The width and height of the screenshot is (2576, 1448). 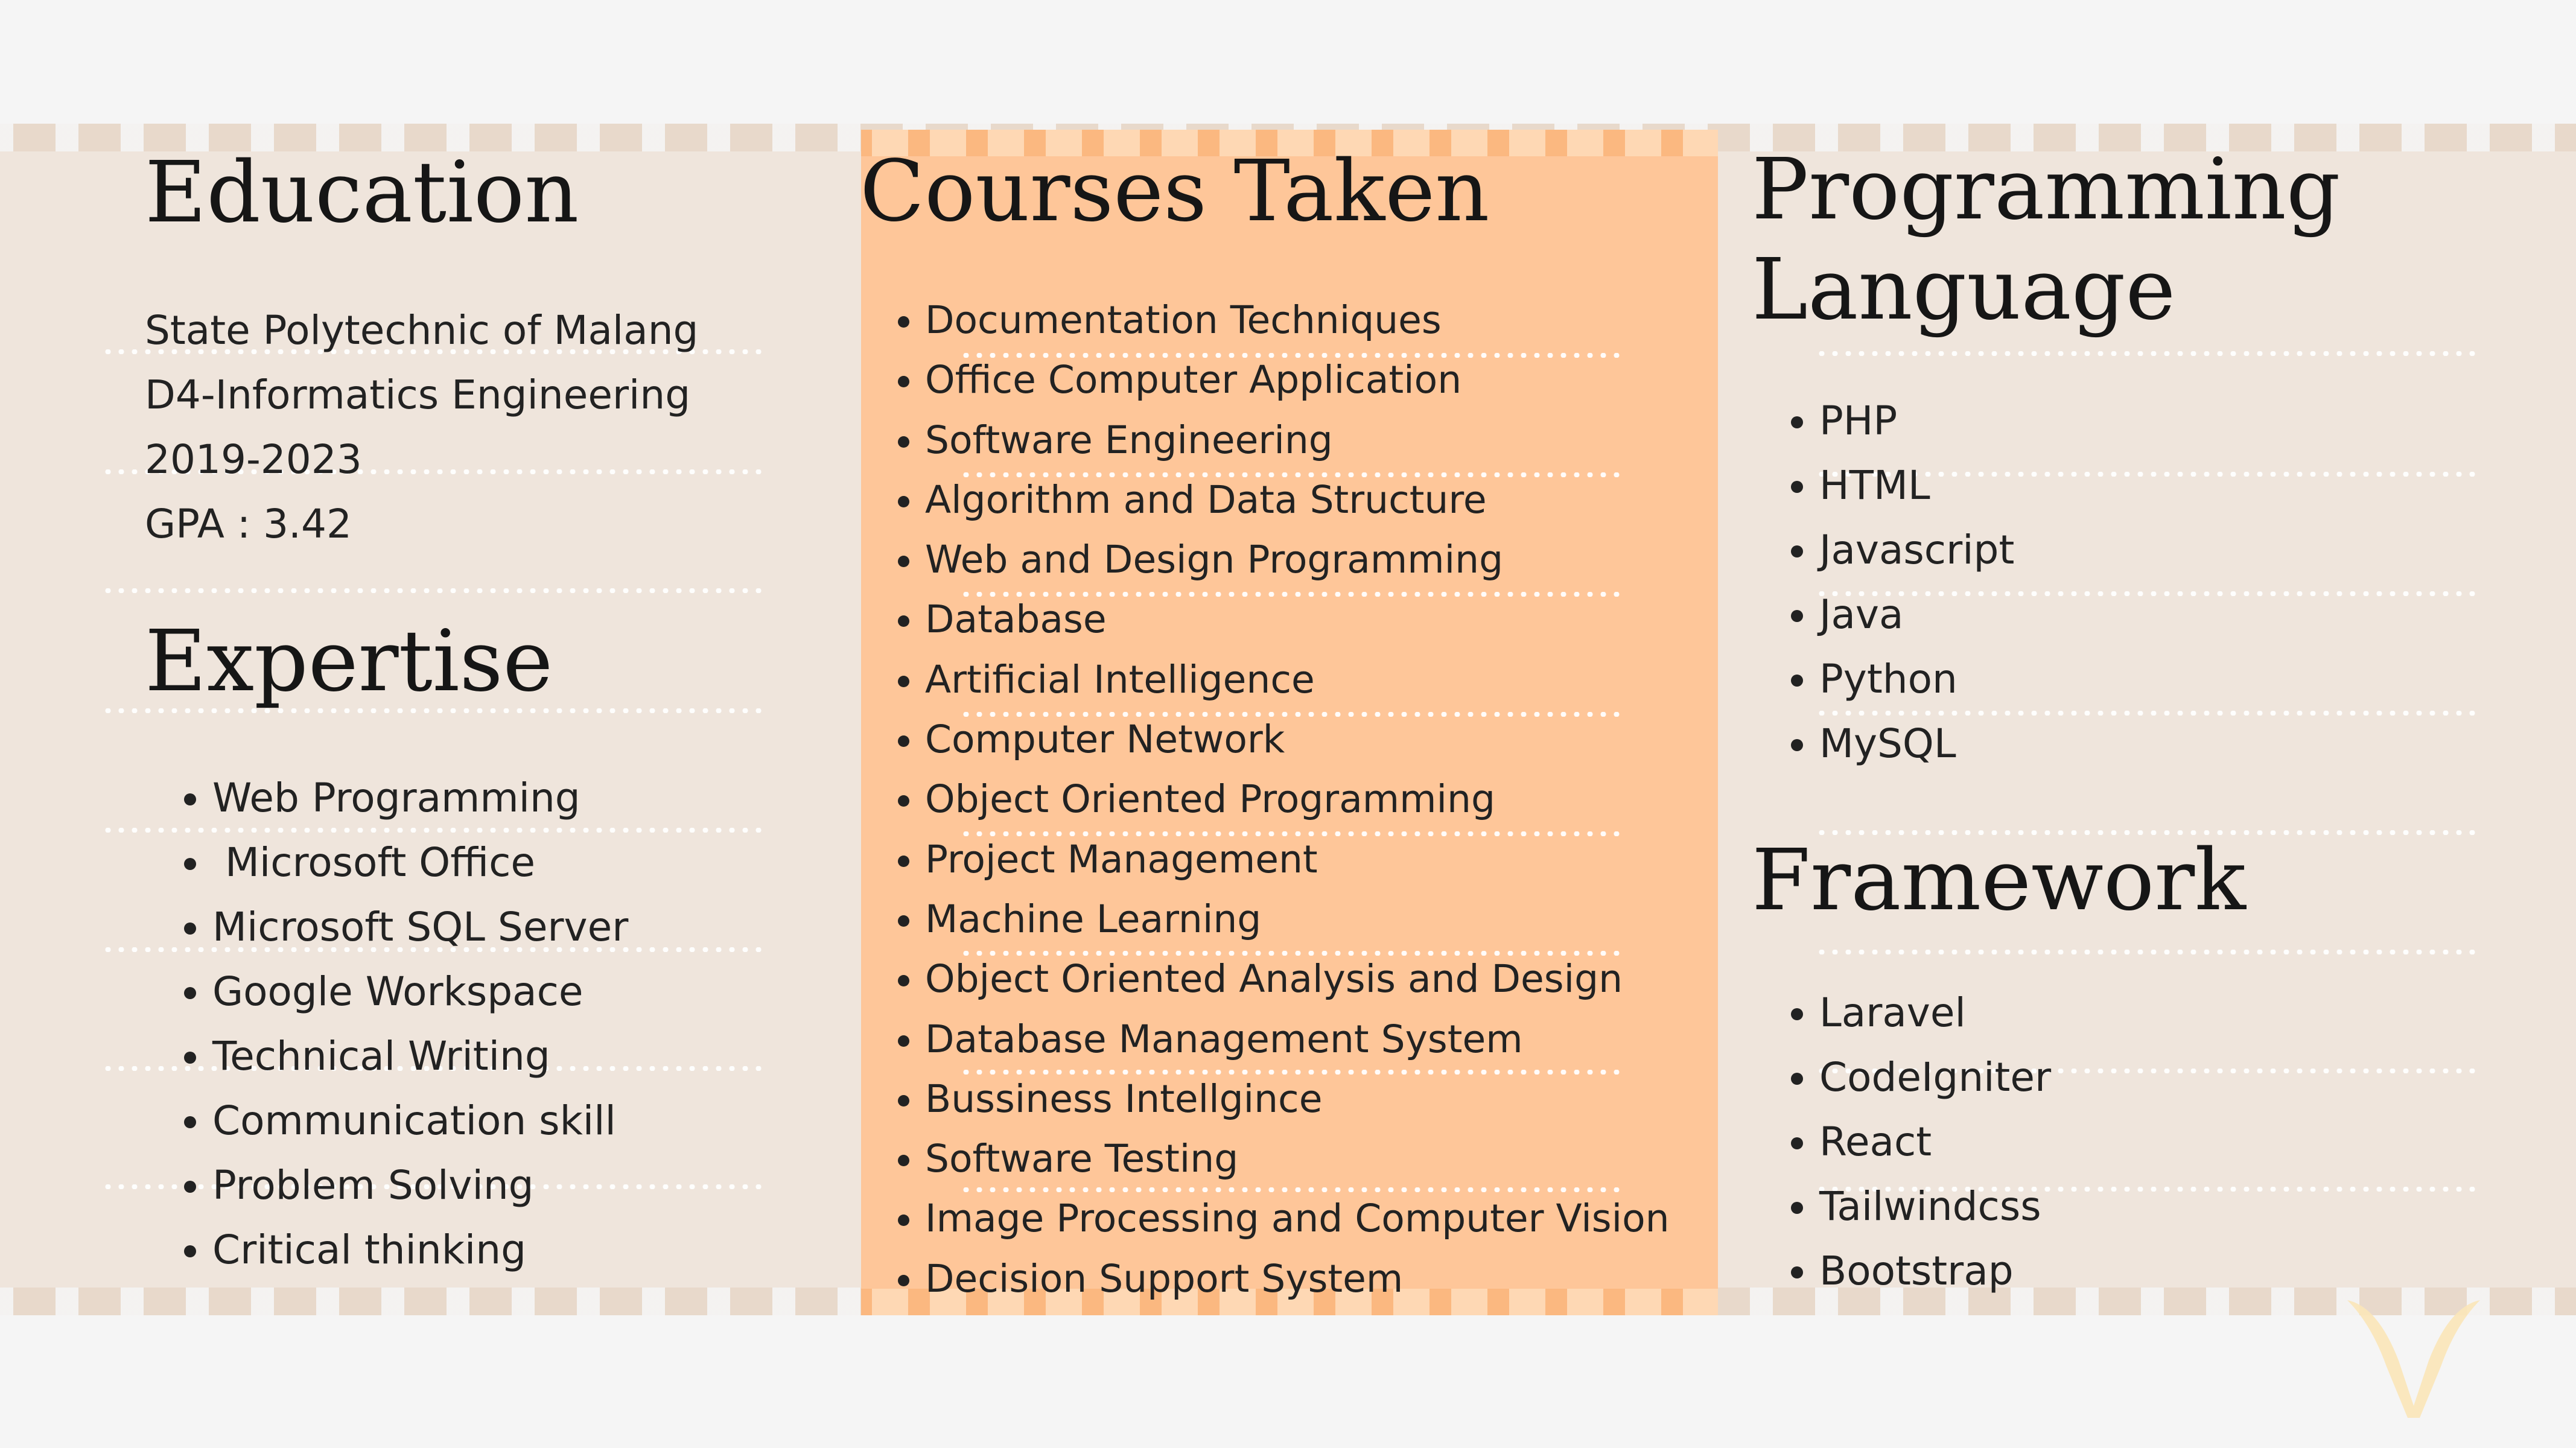 I want to click on list-item: Laravel, so click(x=1935, y=1013).